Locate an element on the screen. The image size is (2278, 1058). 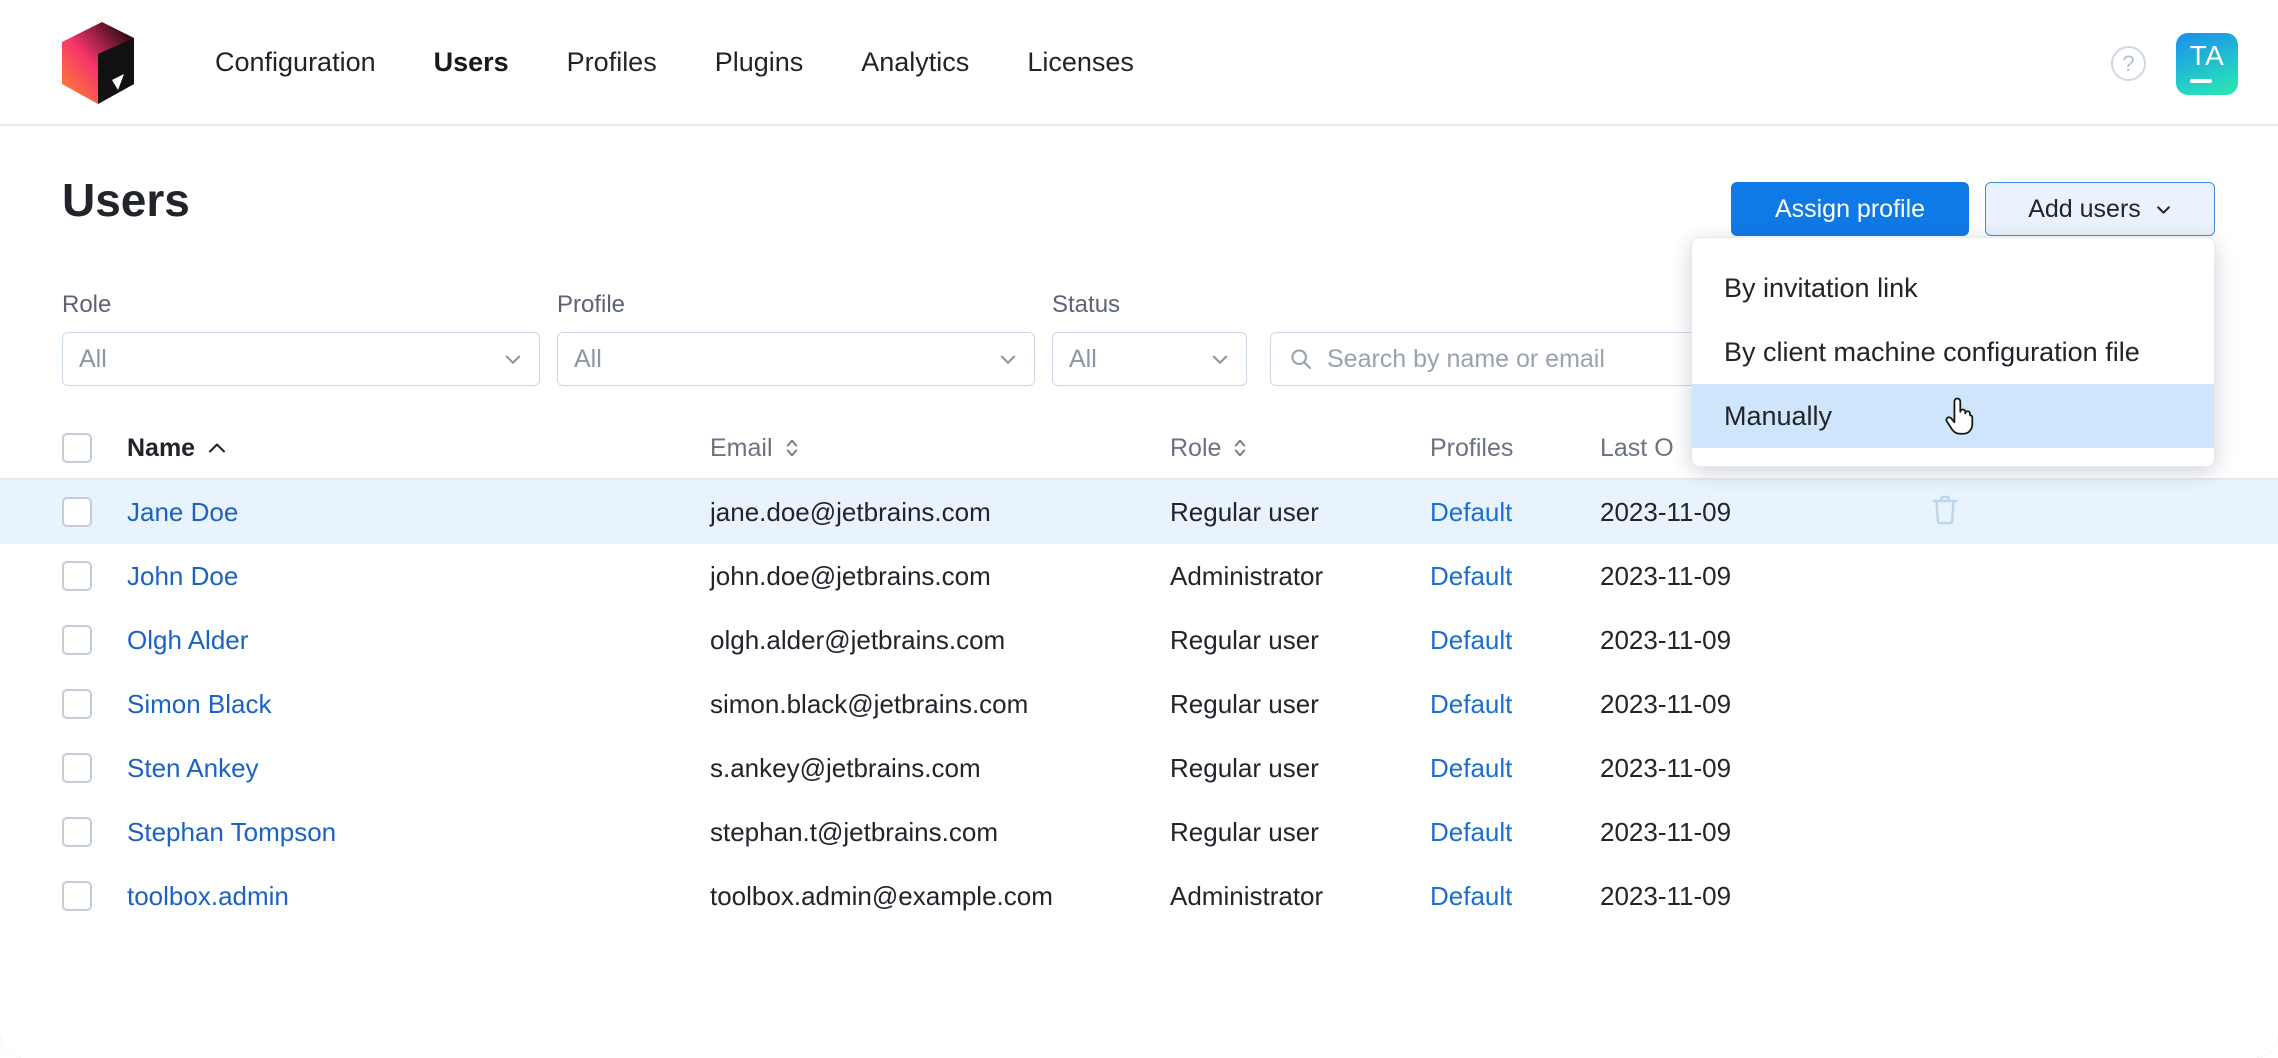
page-title: Users is located at coordinates (126, 200).